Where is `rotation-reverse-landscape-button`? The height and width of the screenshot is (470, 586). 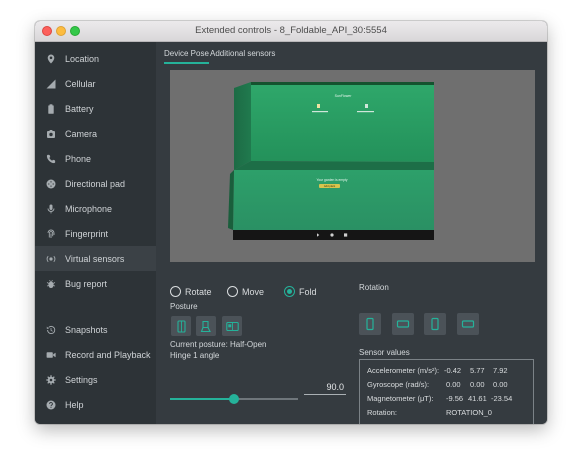
rotation-reverse-landscape-button is located at coordinates (468, 324).